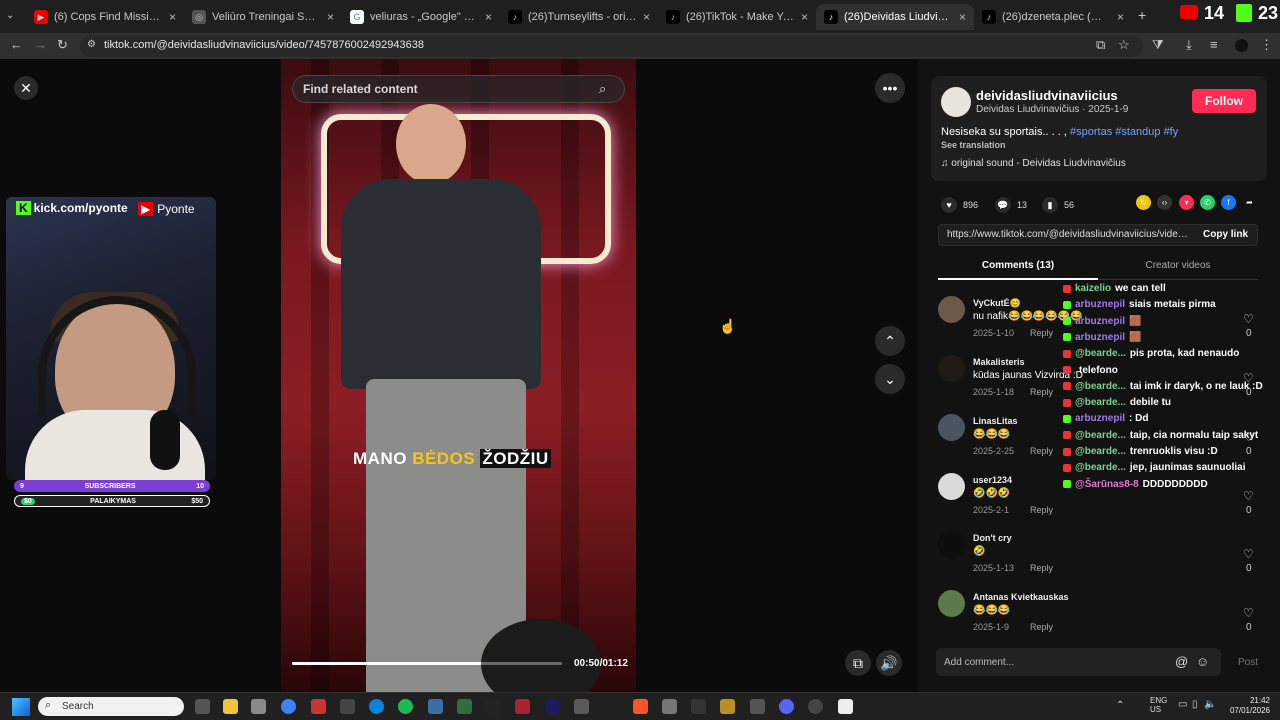  What do you see at coordinates (230, 706) in the screenshot?
I see `file-explorer-icon` at bounding box center [230, 706].